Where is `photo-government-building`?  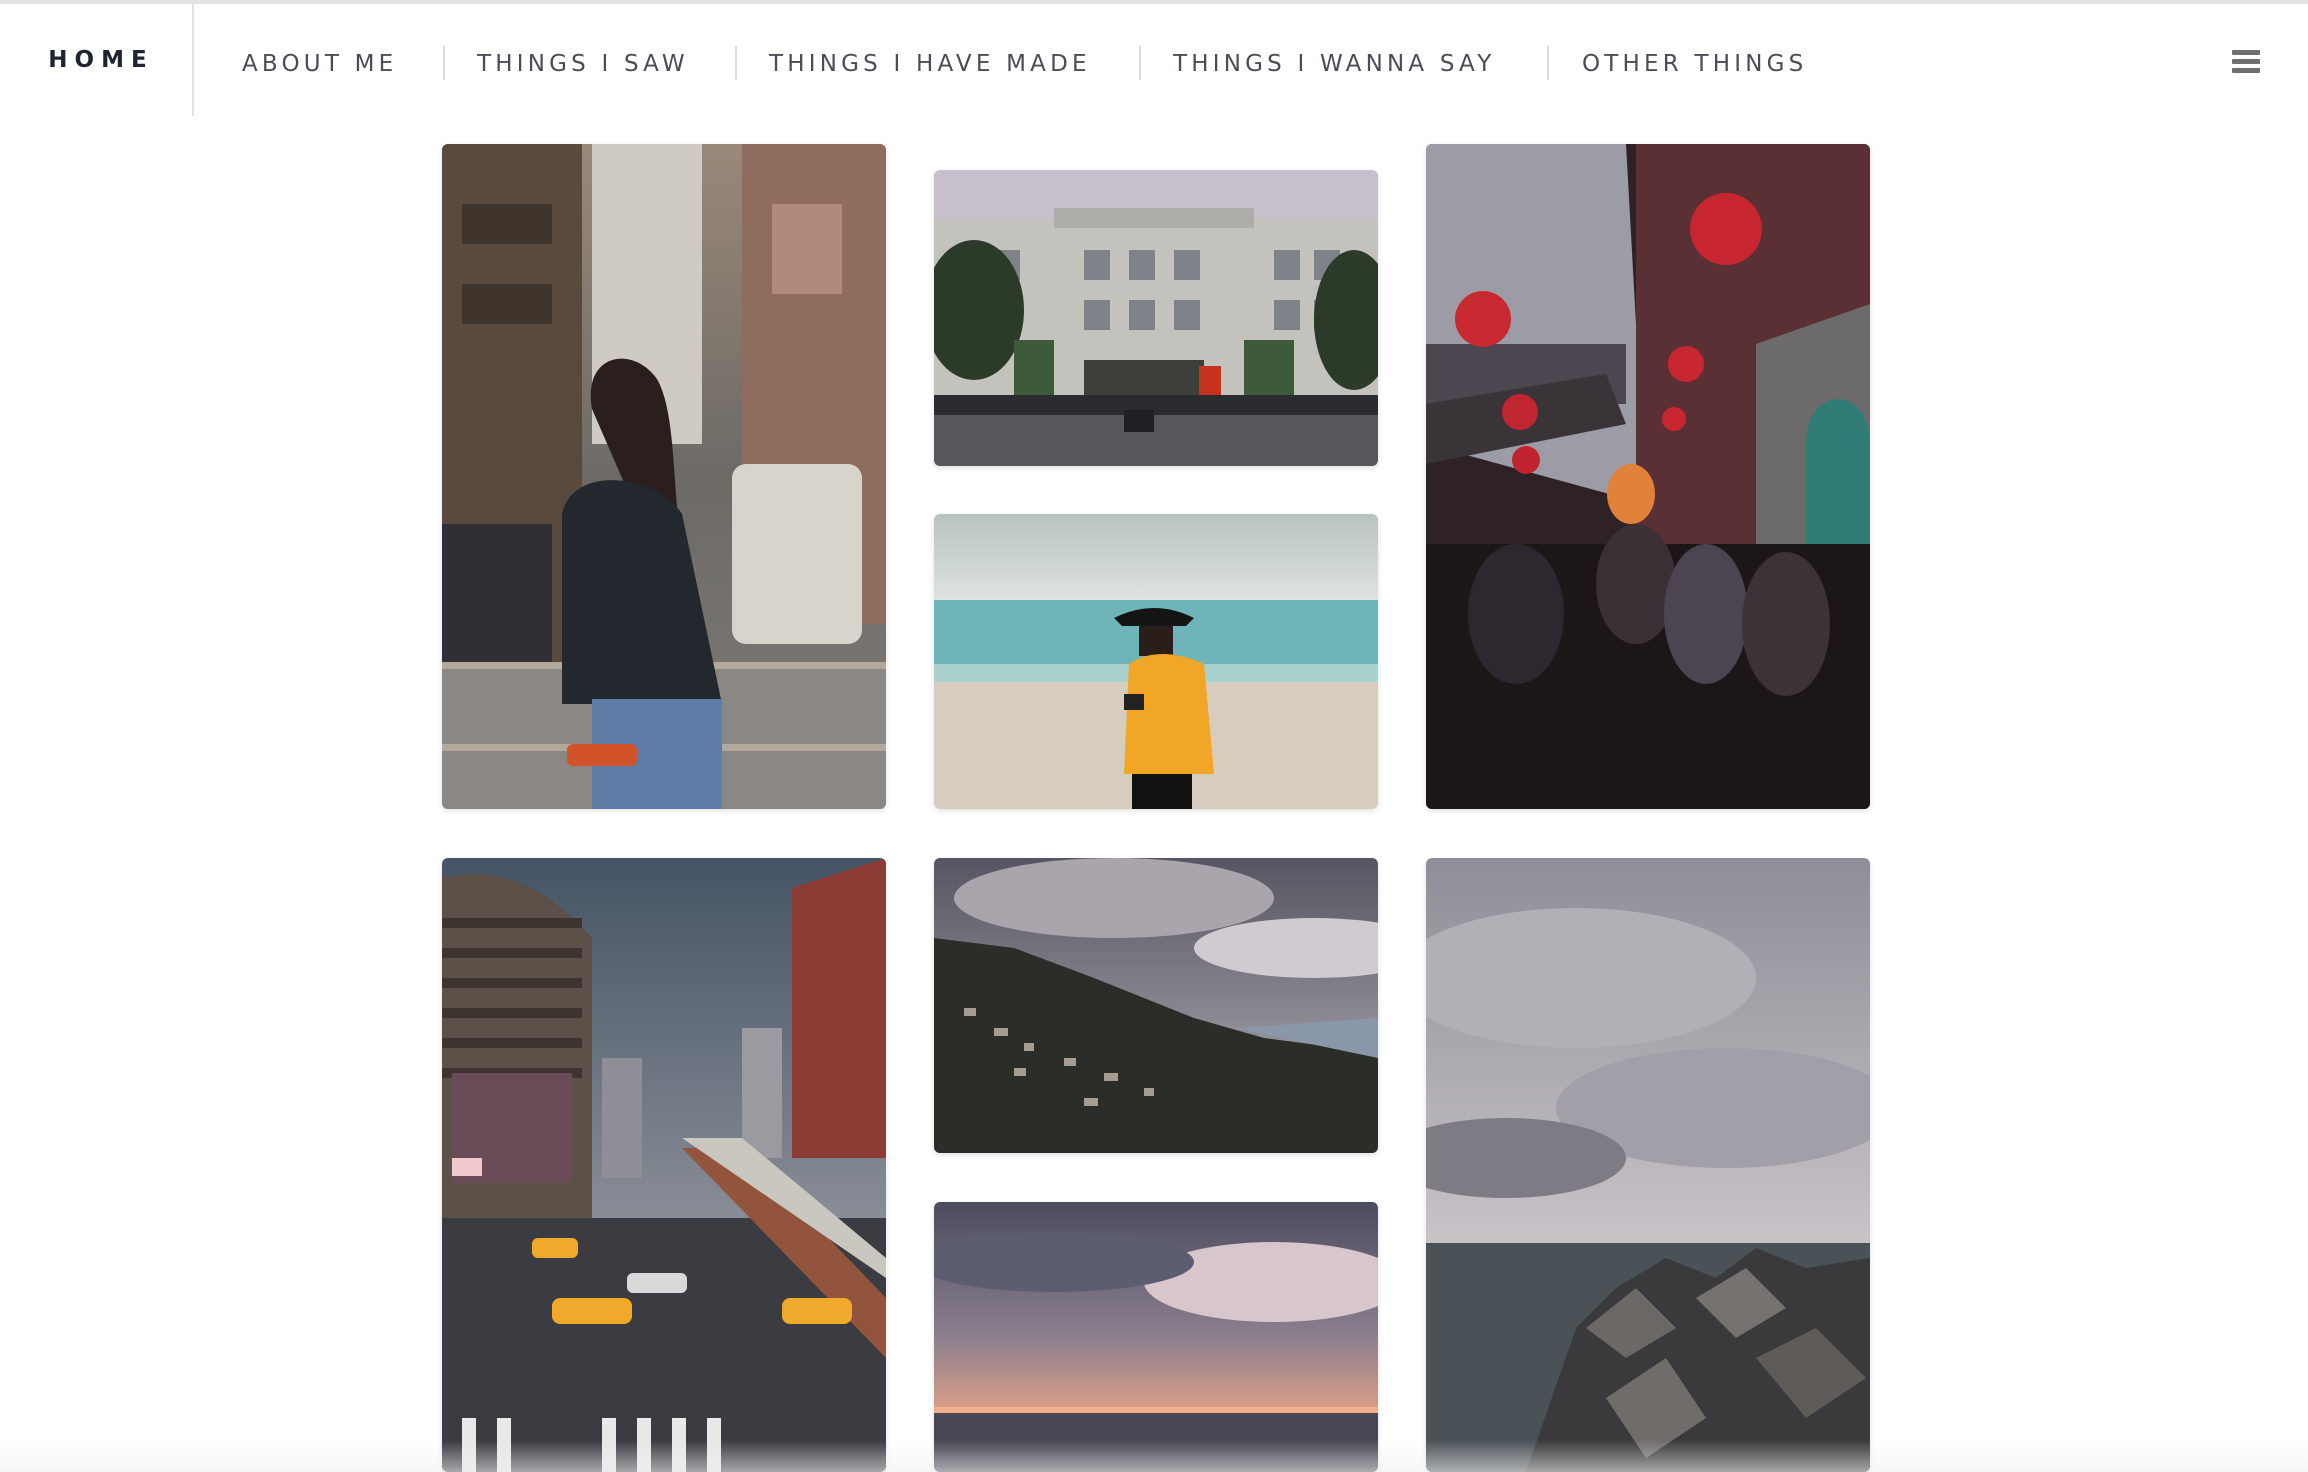 photo-government-building is located at coordinates (1156, 318).